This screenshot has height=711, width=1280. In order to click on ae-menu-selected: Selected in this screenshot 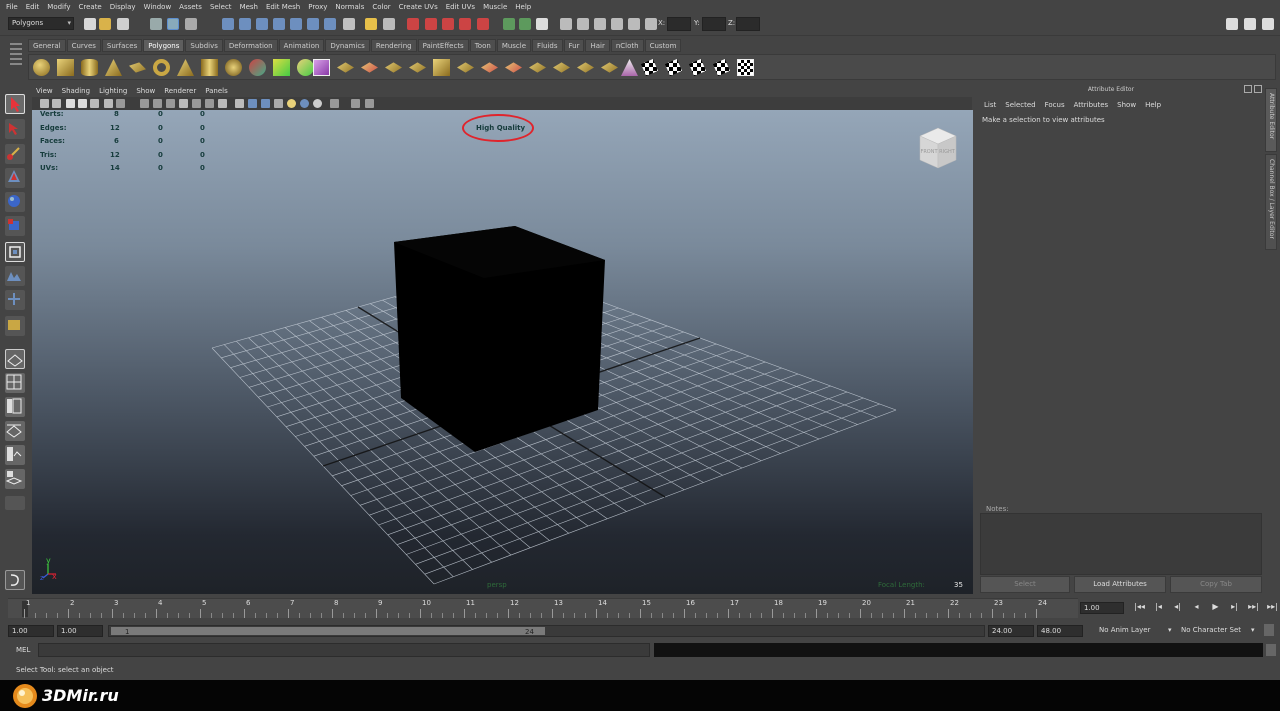, I will do `click(1020, 105)`.